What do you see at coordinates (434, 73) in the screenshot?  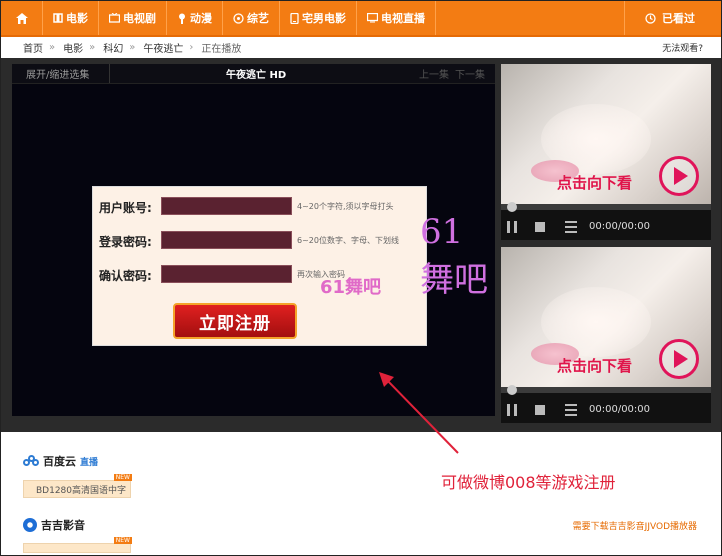 I see `prev-episode-button: 上一集` at bounding box center [434, 73].